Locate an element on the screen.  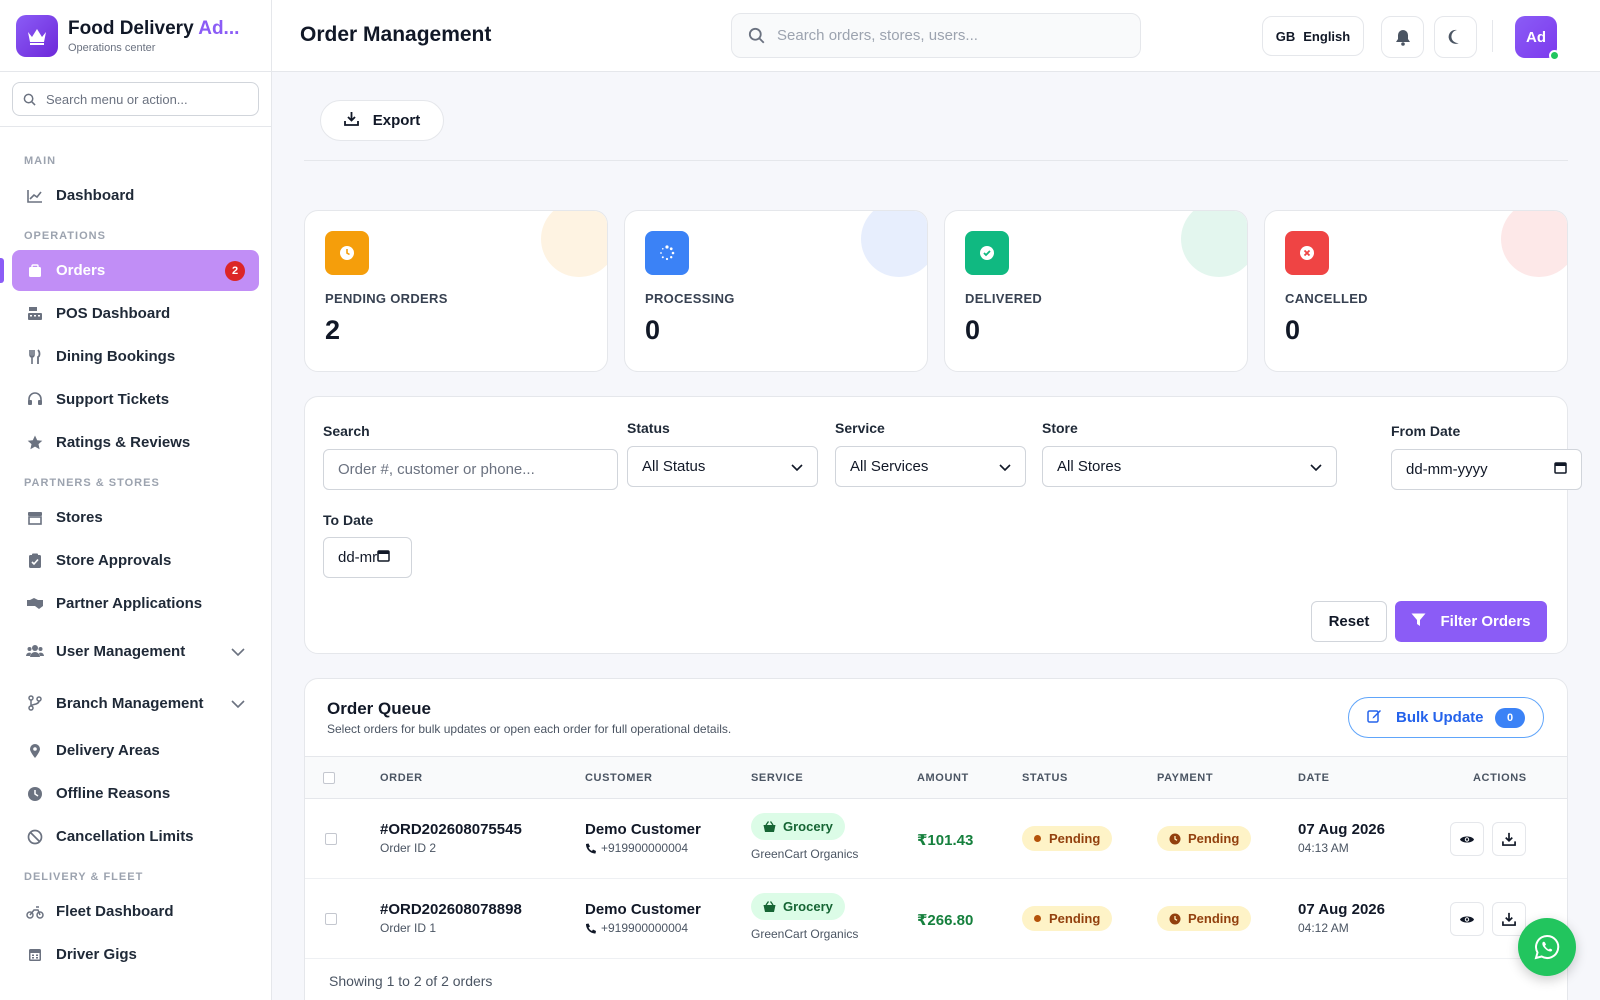
order-id: Order ID 2 is located at coordinates (408, 848).